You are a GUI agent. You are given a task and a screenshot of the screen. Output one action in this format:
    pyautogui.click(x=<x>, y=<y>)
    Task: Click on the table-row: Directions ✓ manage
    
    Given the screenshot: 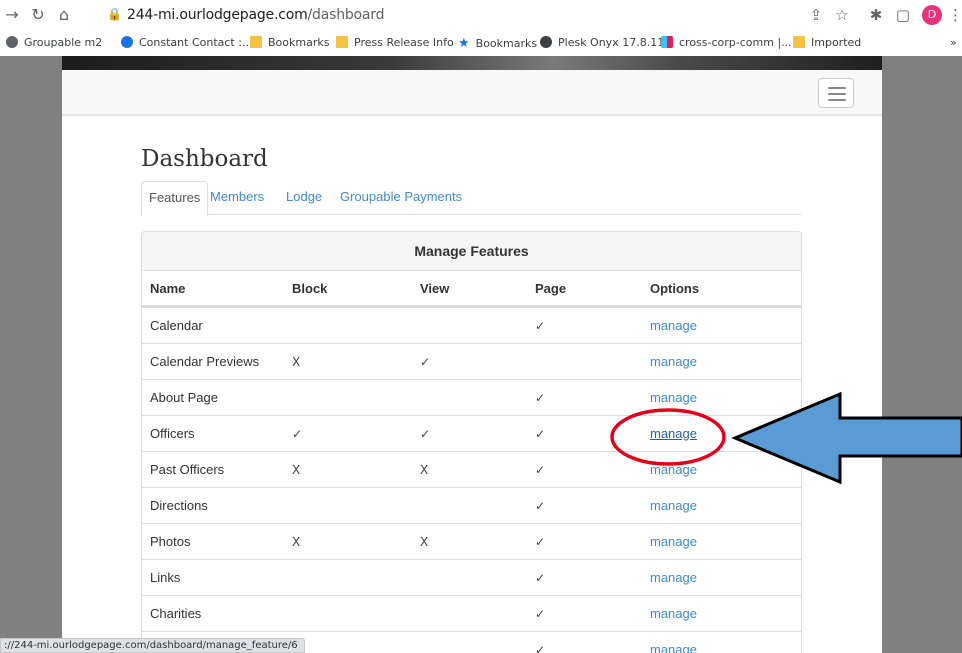 What is the action you would take?
    pyautogui.click(x=471, y=505)
    